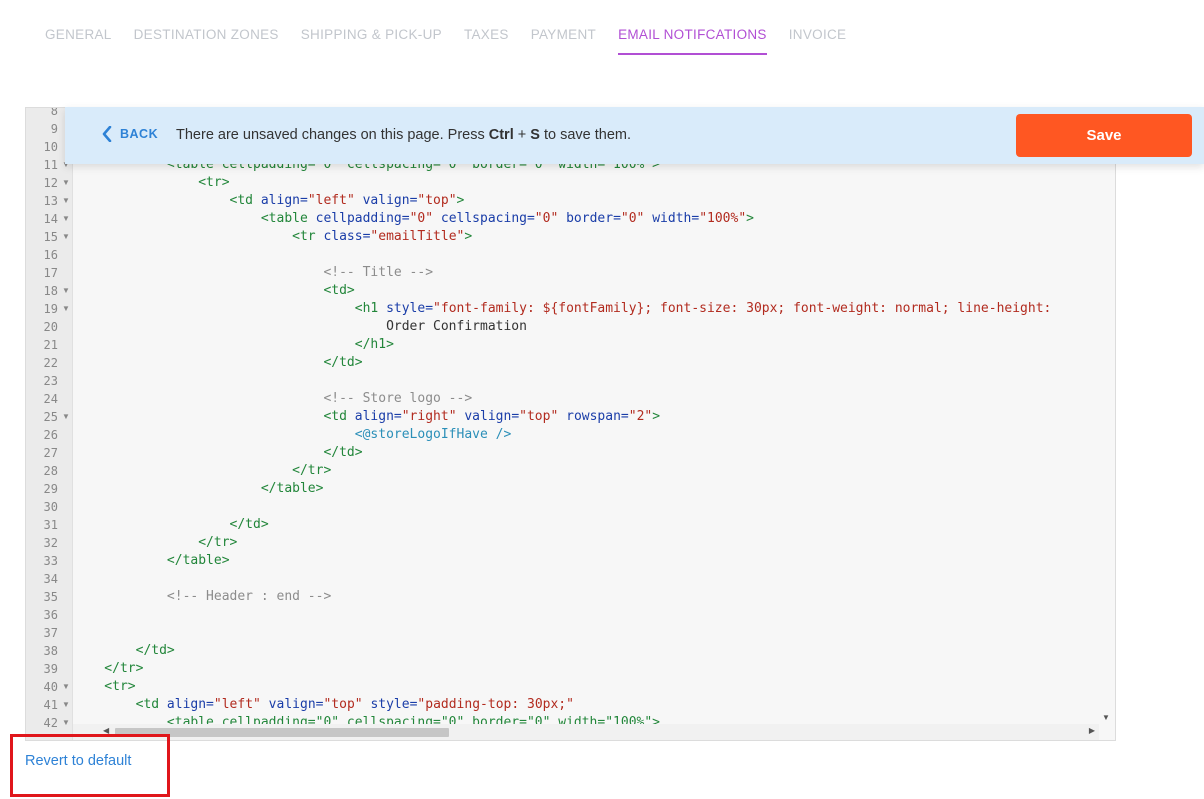 The width and height of the screenshot is (1204, 799). Describe the element at coordinates (539, 416) in the screenshot. I see `code-token: "top"` at that location.